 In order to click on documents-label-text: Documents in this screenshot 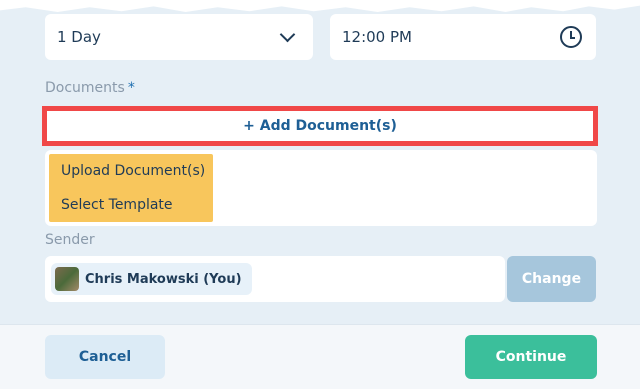, I will do `click(85, 88)`.